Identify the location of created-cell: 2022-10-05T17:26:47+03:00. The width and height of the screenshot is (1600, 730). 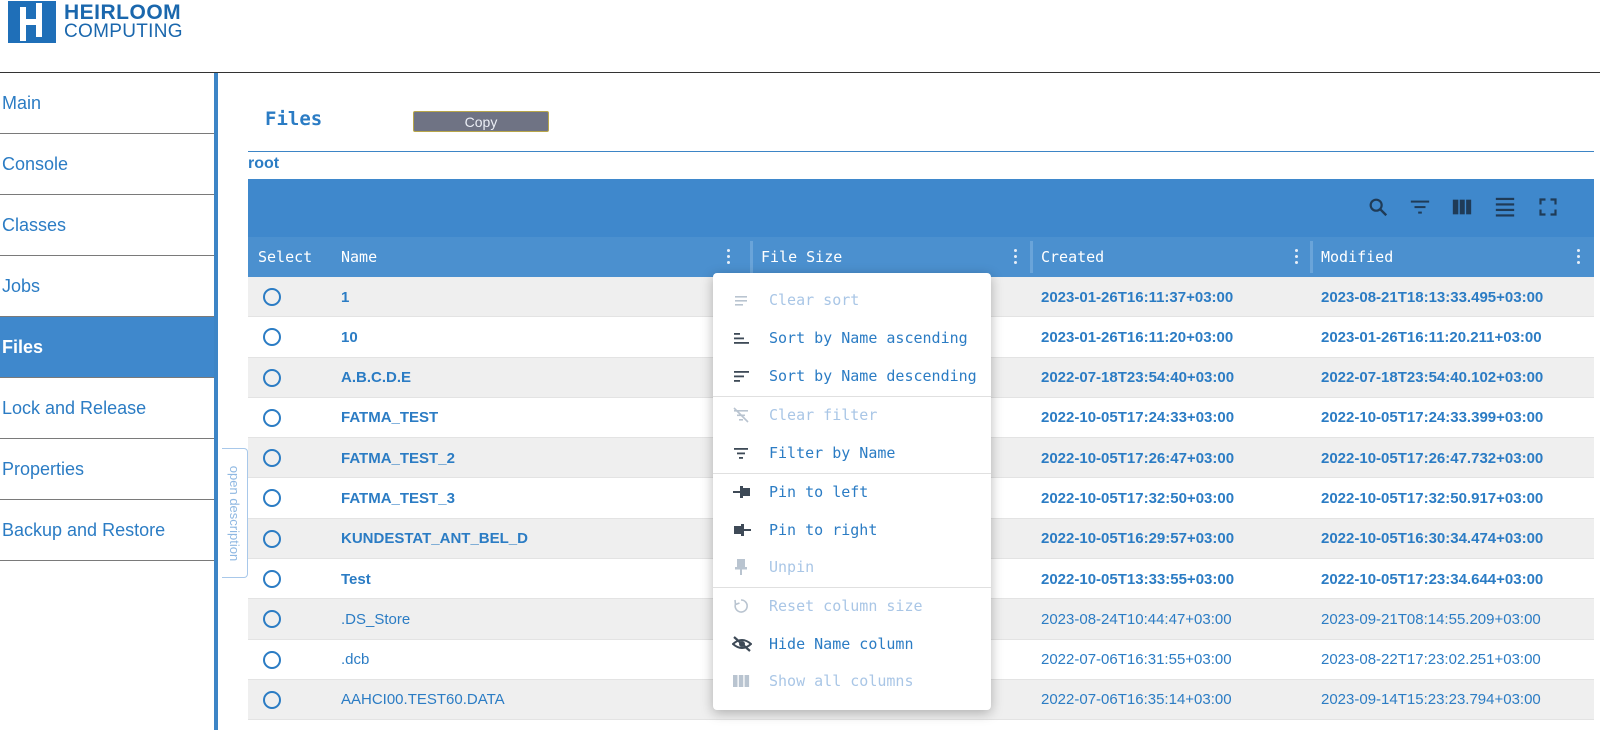
(1138, 458).